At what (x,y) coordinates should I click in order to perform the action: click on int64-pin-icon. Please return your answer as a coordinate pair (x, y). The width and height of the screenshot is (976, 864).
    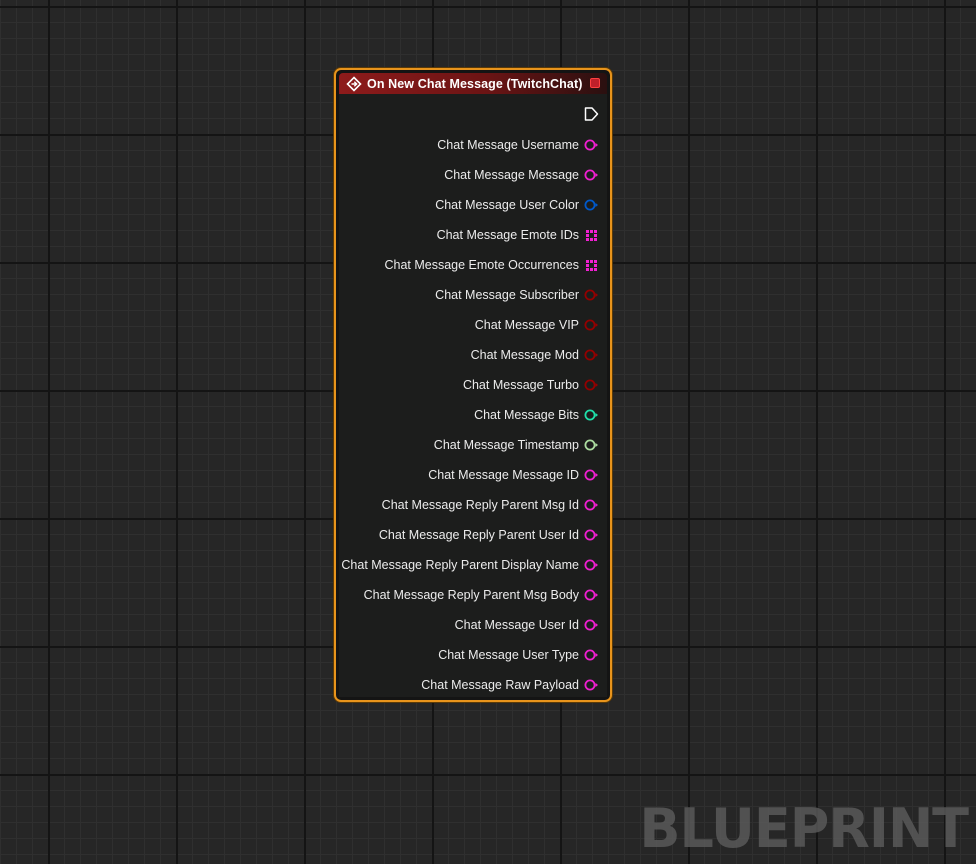
    Looking at the image, I should click on (591, 445).